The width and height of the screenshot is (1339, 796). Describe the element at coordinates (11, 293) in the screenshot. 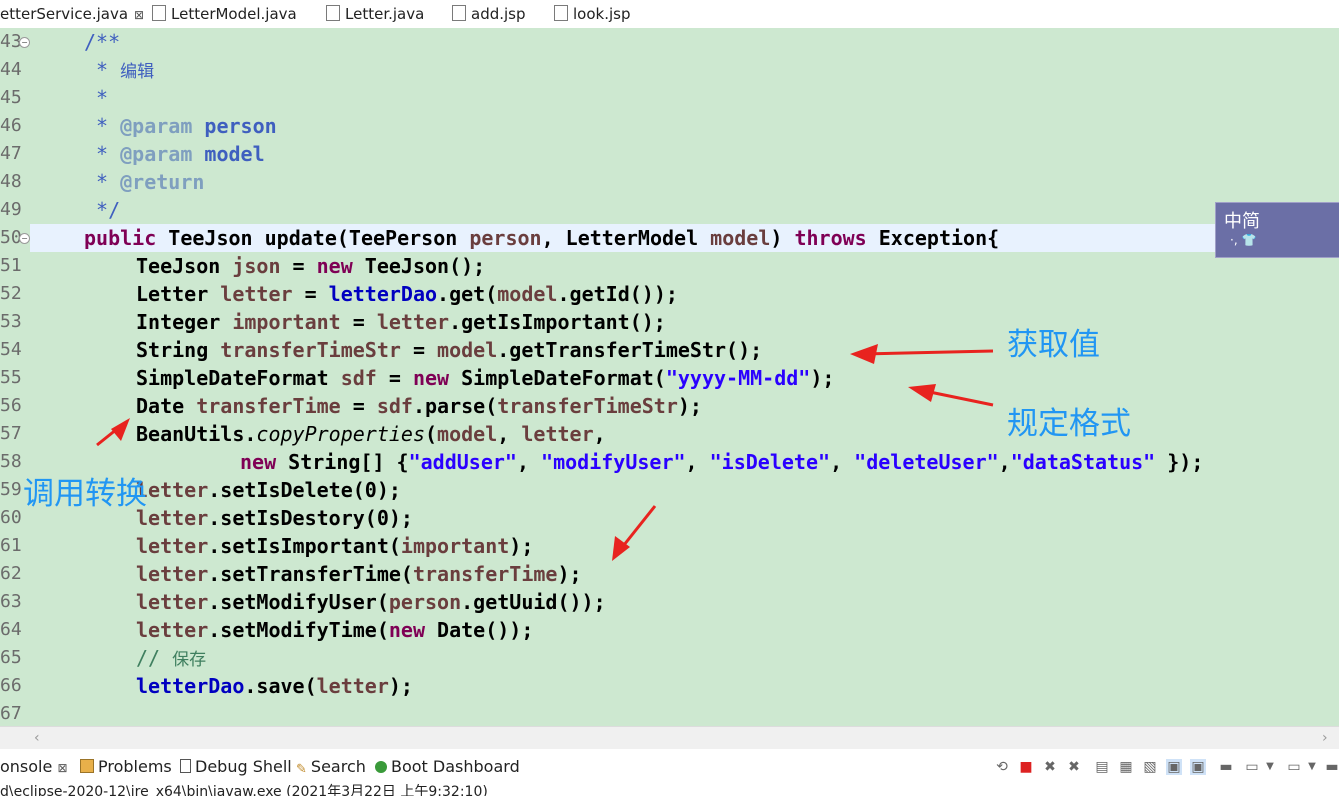

I see `line-number: 52` at that location.